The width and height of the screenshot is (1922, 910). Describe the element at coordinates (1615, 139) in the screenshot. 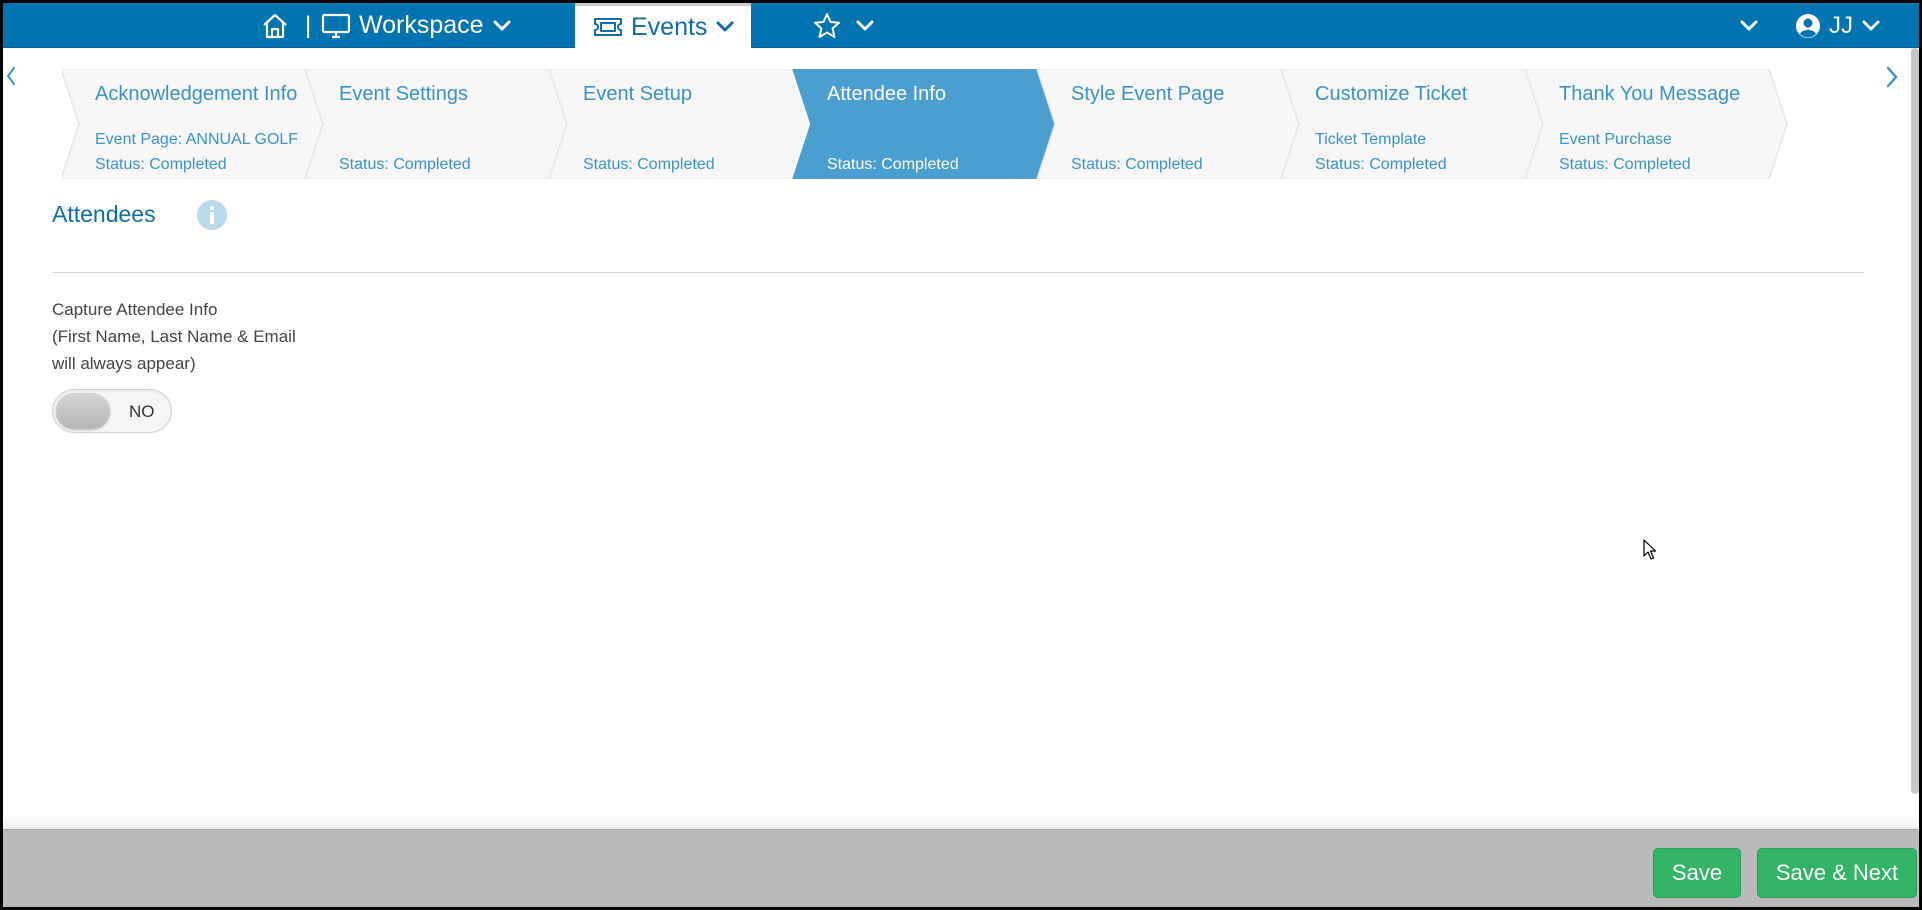

I see `step-subtitle: Event Purchase` at that location.